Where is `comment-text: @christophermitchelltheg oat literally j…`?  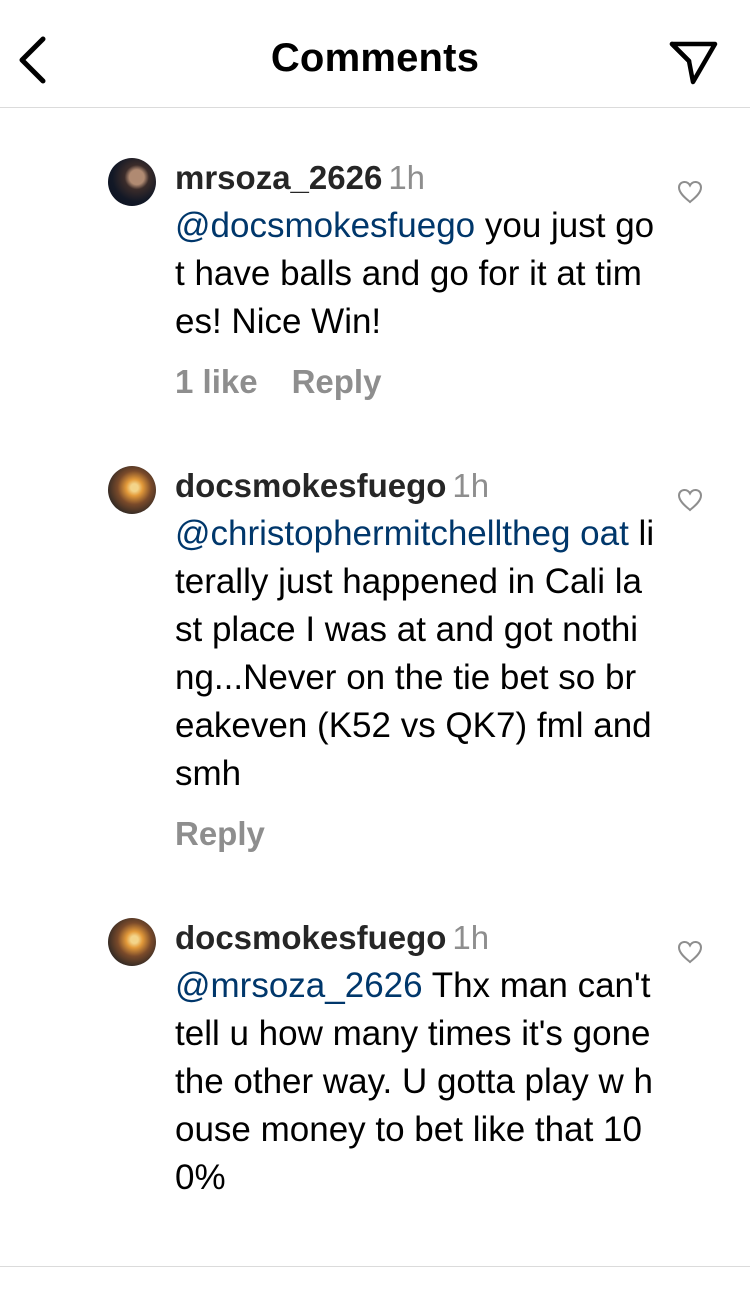 comment-text: @christophermitchelltheg oat literally j… is located at coordinates (415, 654).